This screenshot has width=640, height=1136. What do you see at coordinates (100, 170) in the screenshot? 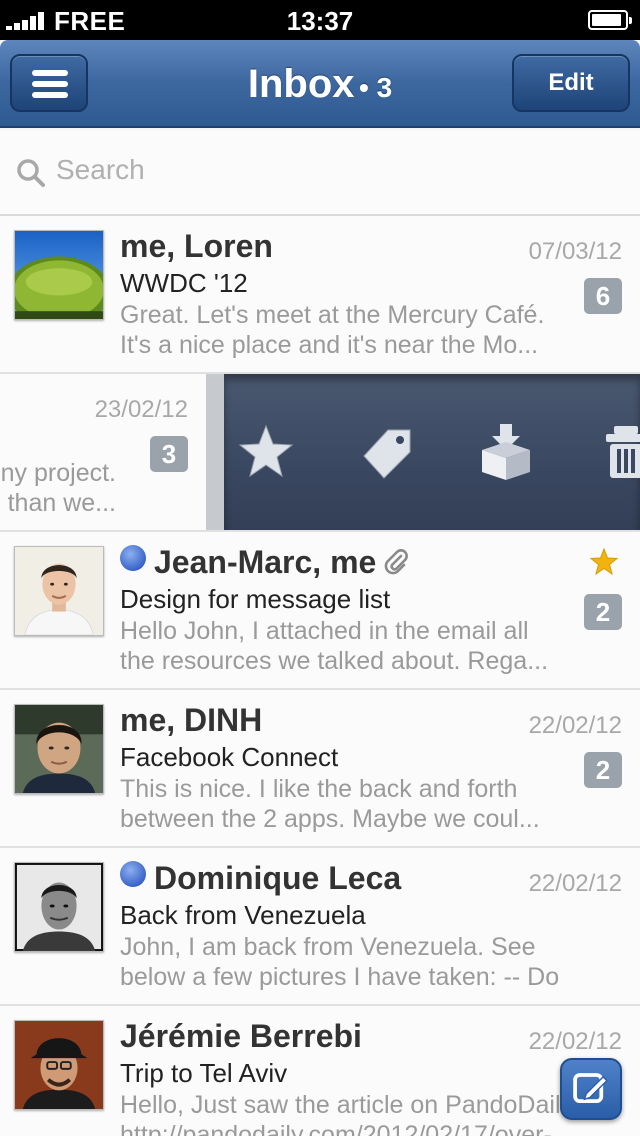
I see `search-input: Search` at bounding box center [100, 170].